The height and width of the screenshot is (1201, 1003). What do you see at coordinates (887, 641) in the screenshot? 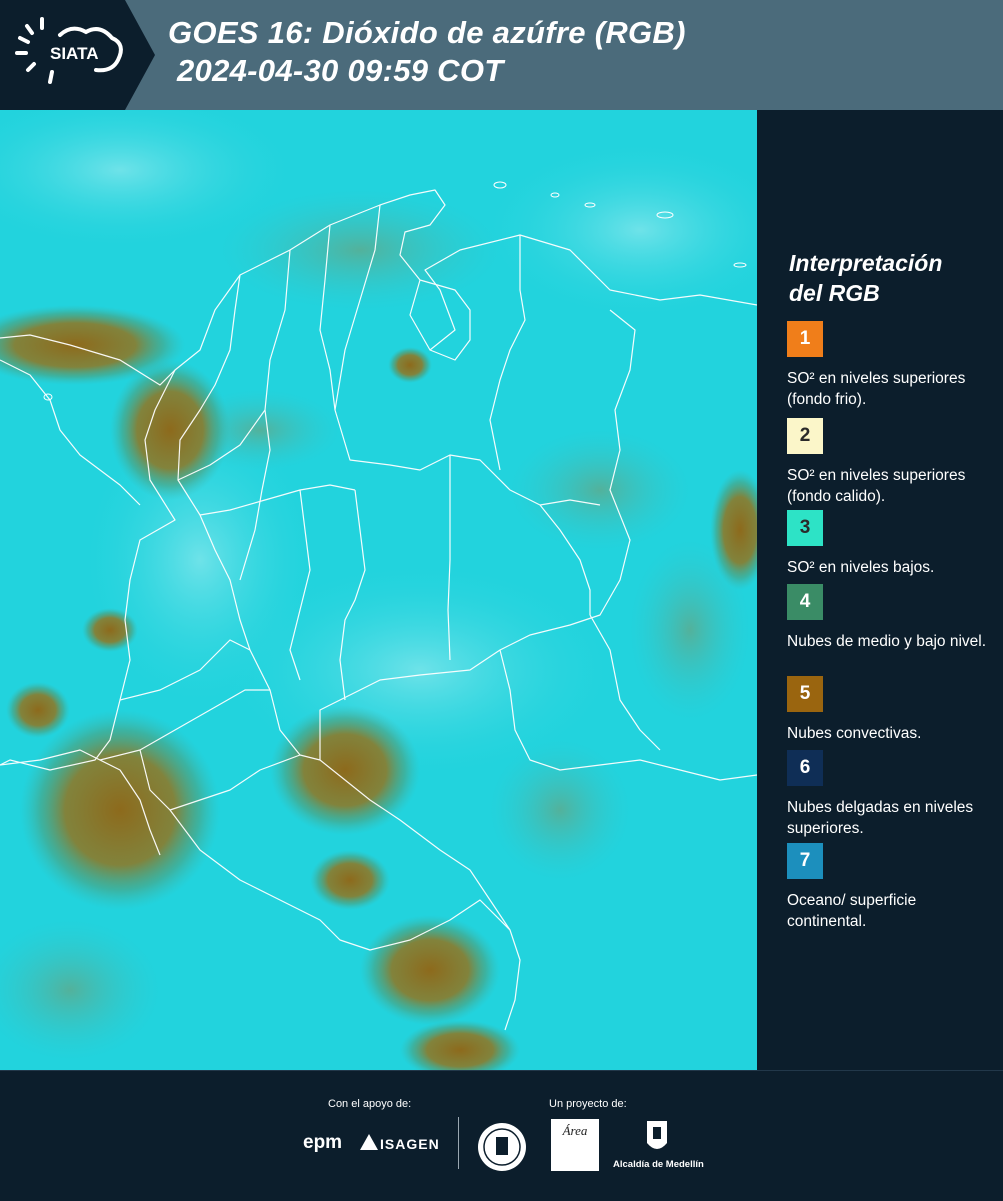
I see `legend-label: Nubes de medio y bajo nivel.` at bounding box center [887, 641].